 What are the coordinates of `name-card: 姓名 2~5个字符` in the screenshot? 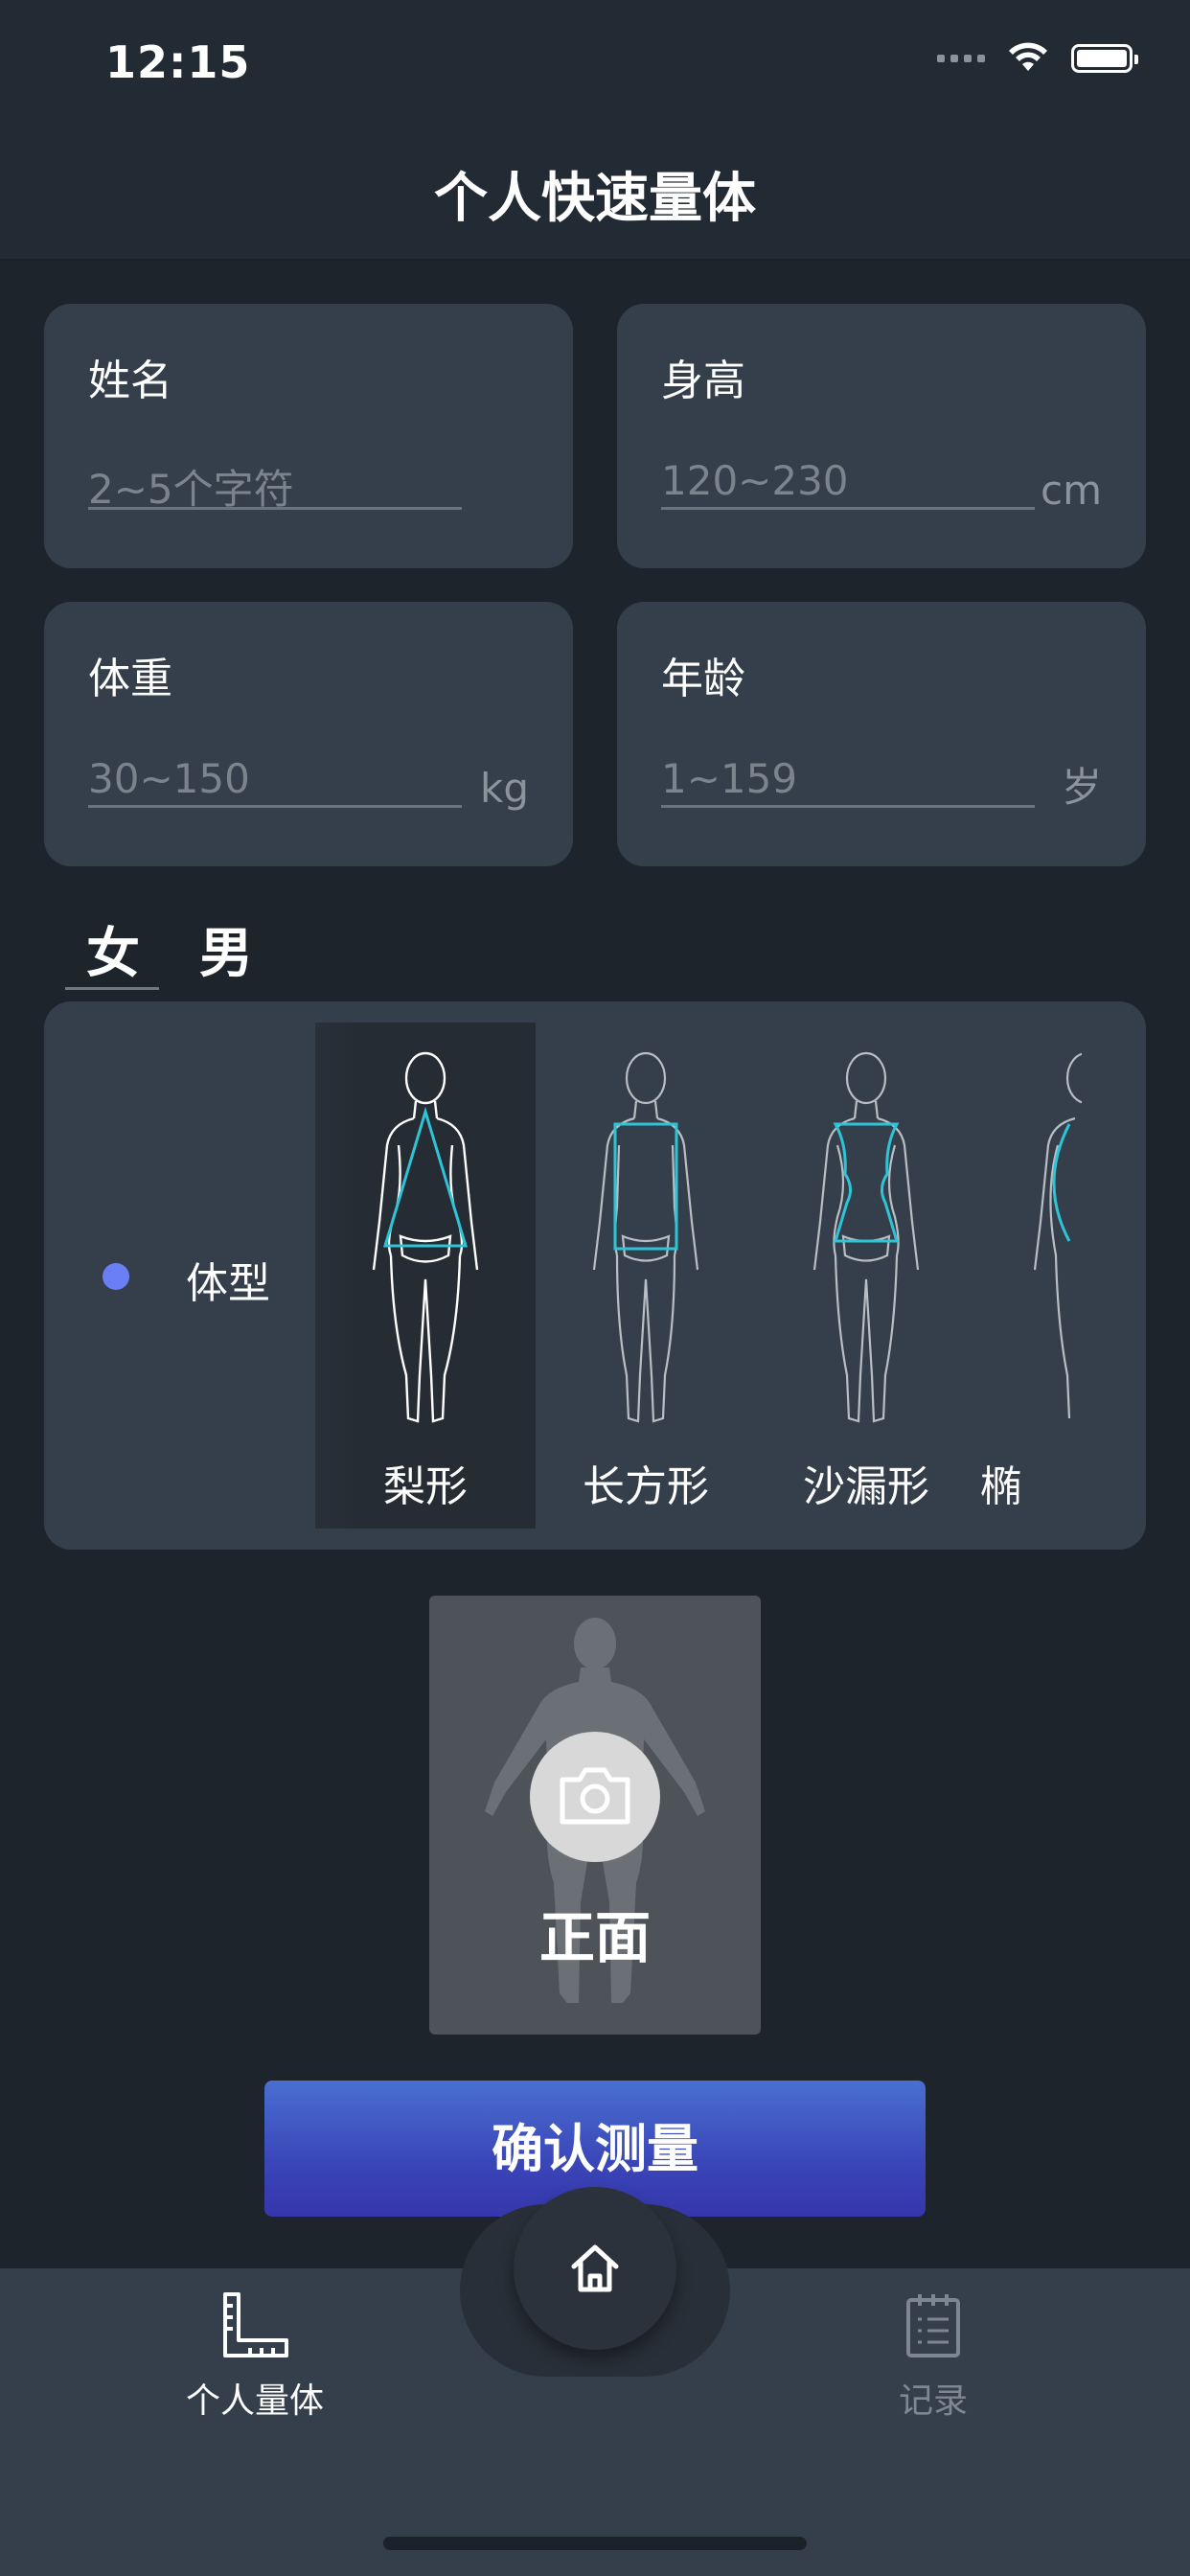 It's located at (309, 436).